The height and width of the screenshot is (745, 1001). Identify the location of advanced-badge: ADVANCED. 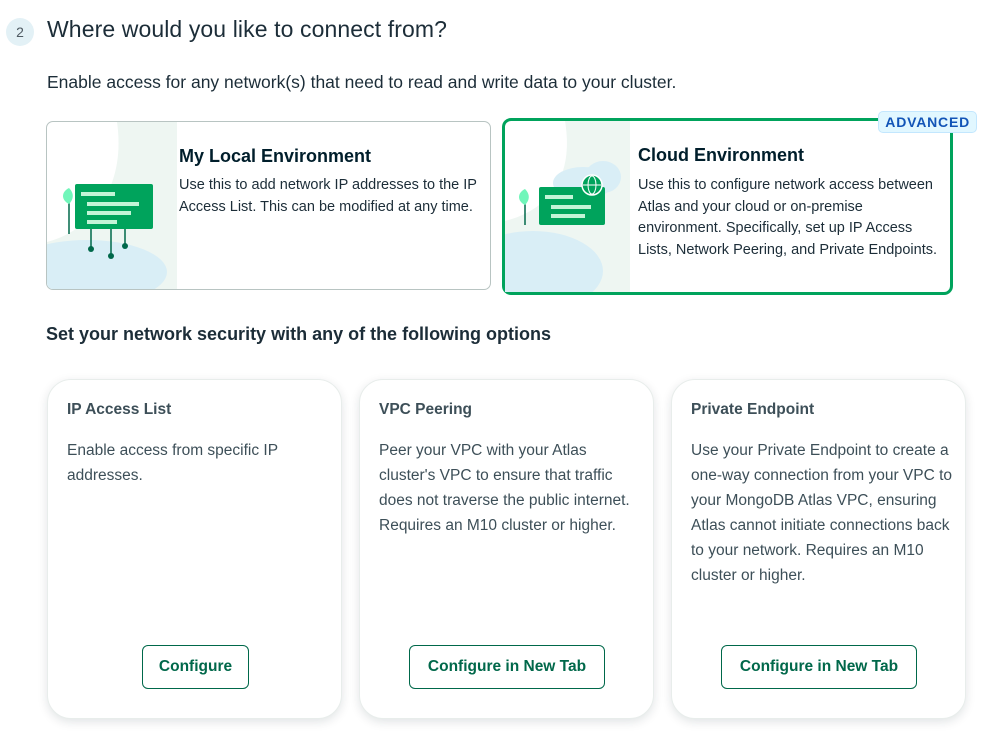
(927, 122).